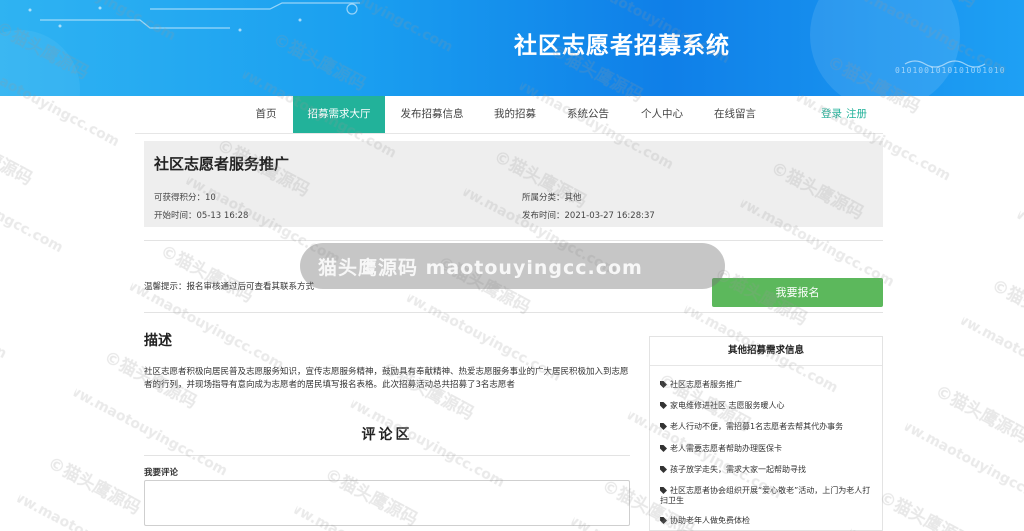 The height and width of the screenshot is (531, 1024). I want to click on site-title: 社区志愿者招募系统, so click(622, 46).